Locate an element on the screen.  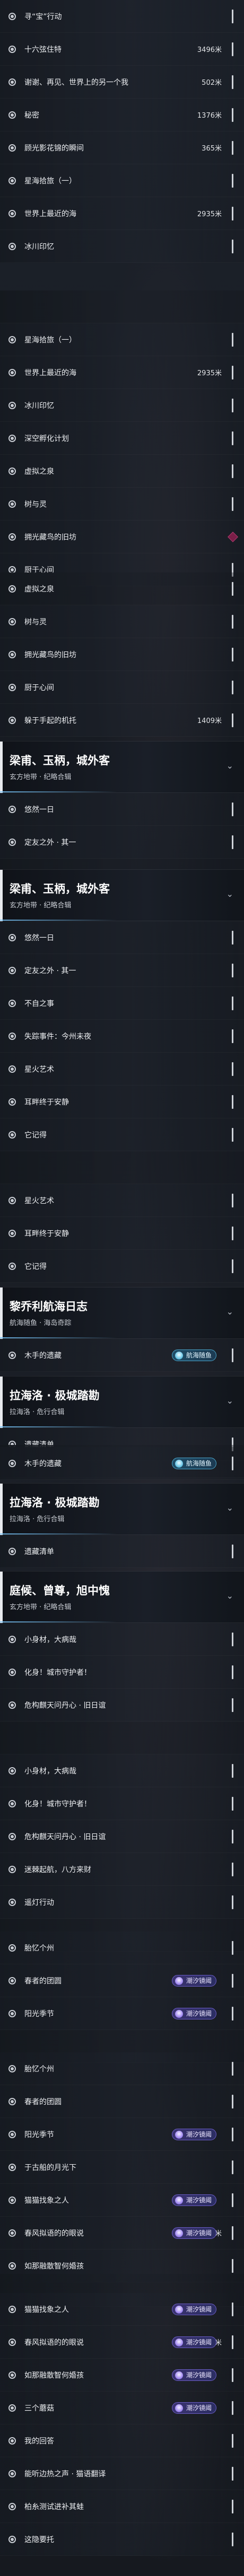
quest-row: 春者的团圆 is located at coordinates (122, 2101).